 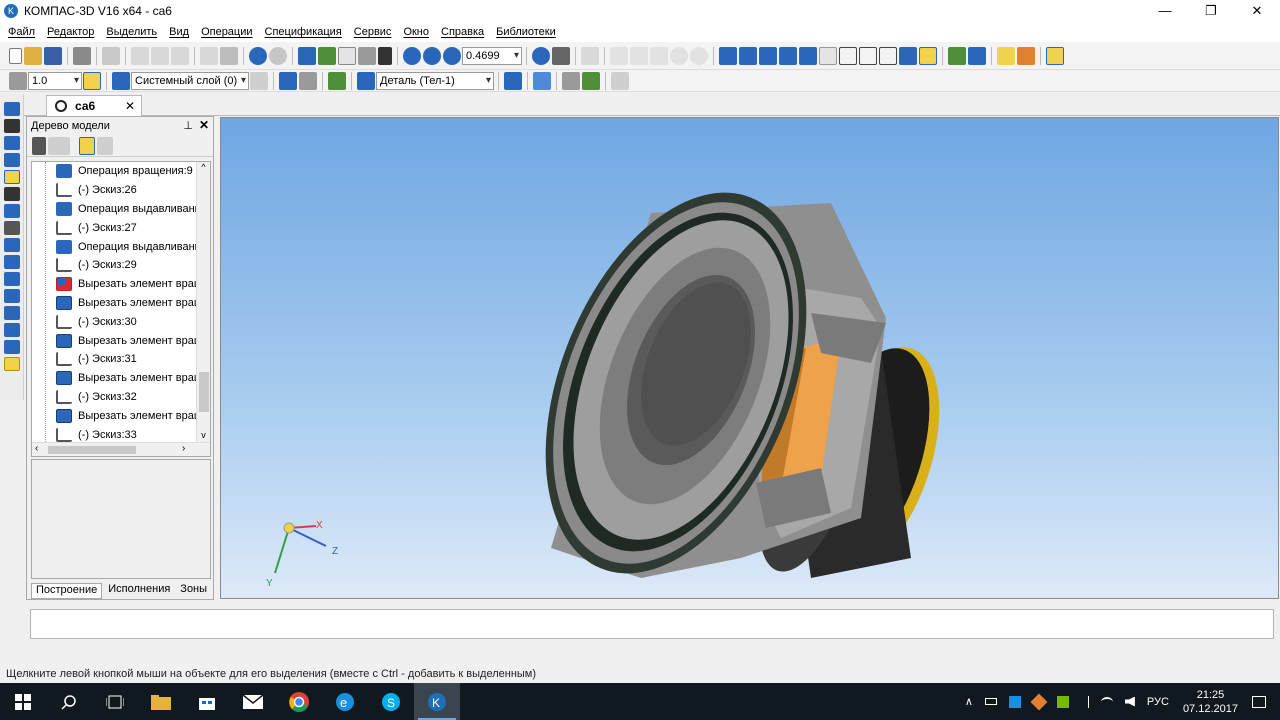 What do you see at coordinates (11, 109) in the screenshot?
I see `edit-part-icon` at bounding box center [11, 109].